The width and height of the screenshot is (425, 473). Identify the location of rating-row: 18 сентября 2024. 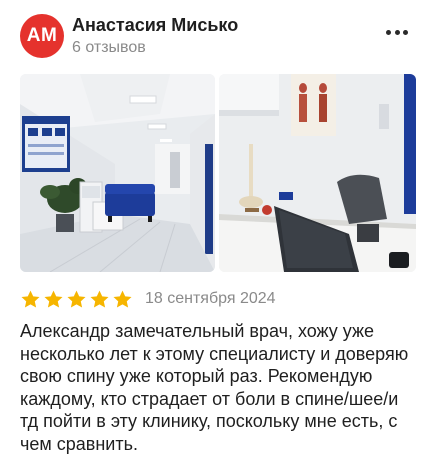
(148, 299).